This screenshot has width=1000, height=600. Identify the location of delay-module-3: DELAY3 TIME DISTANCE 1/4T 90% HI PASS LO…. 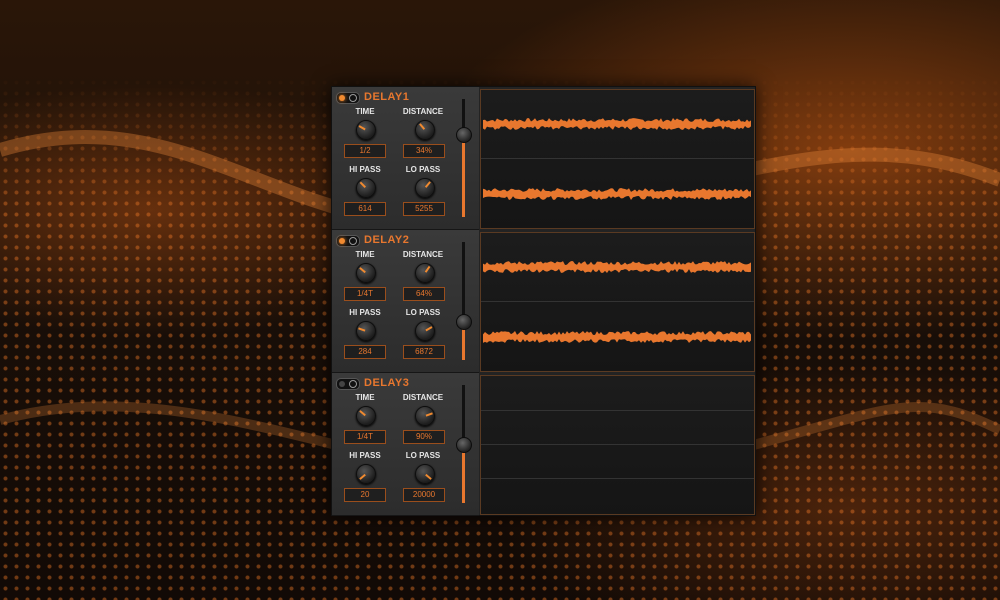
(543, 444).